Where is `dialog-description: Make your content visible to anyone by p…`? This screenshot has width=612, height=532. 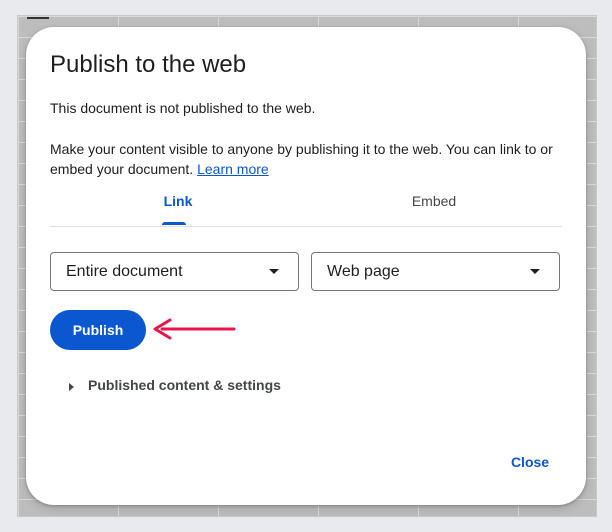
dialog-description: Make your content visible to anyone by p… is located at coordinates (306, 159).